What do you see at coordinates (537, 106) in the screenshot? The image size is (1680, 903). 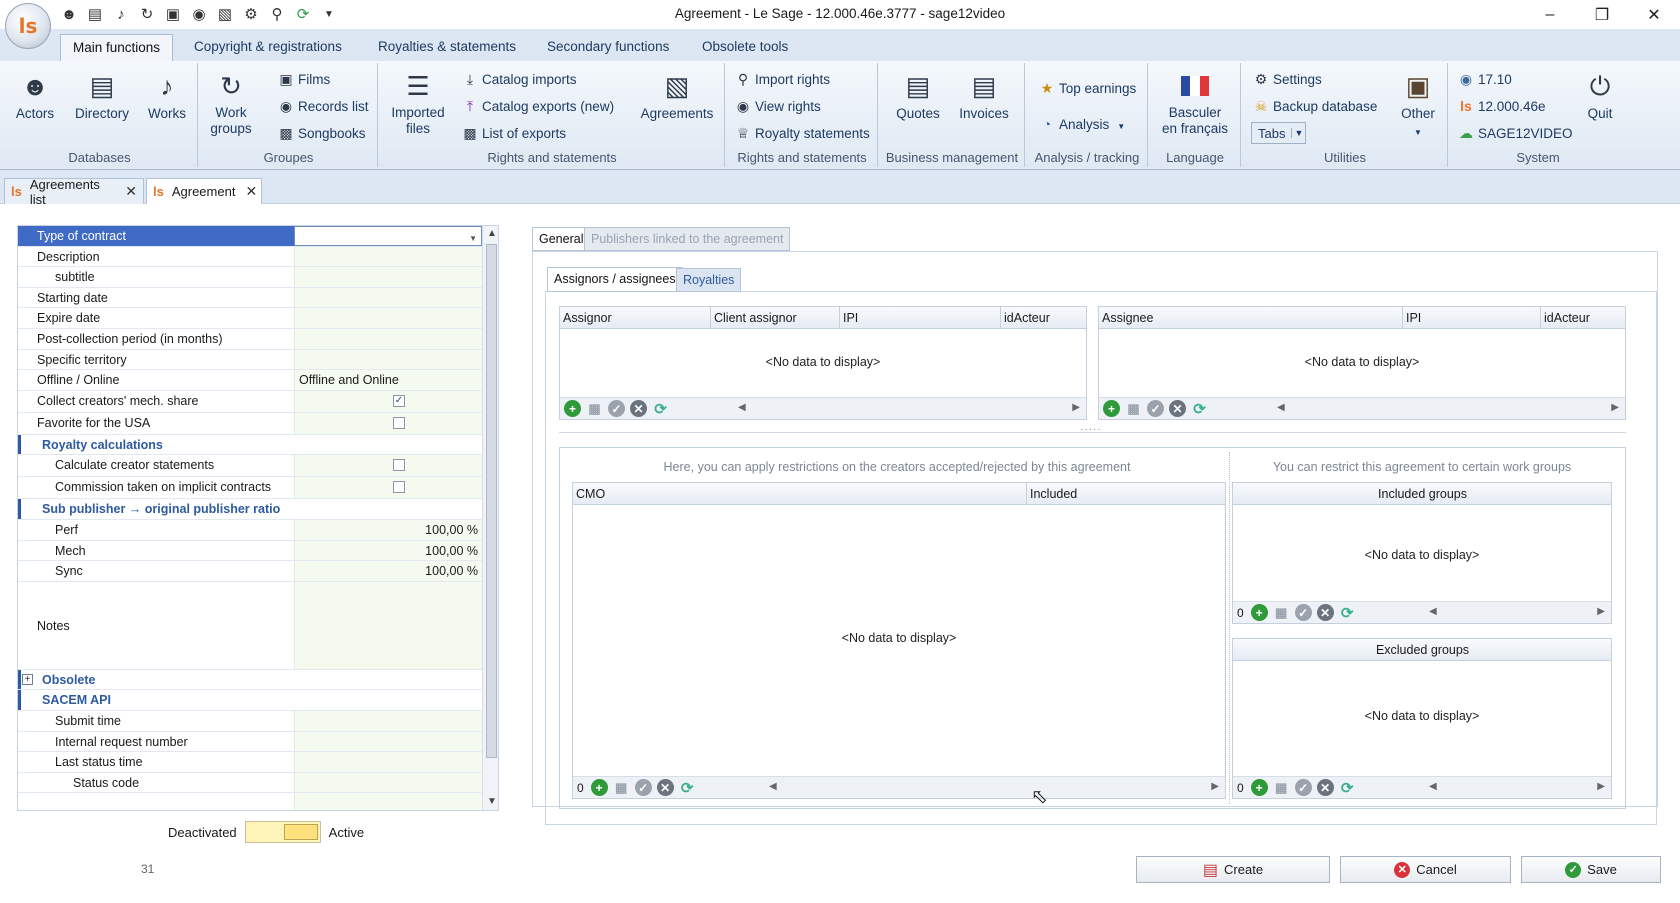 I see `catalog-exports-button: ⤒ Catalog exports (new)` at bounding box center [537, 106].